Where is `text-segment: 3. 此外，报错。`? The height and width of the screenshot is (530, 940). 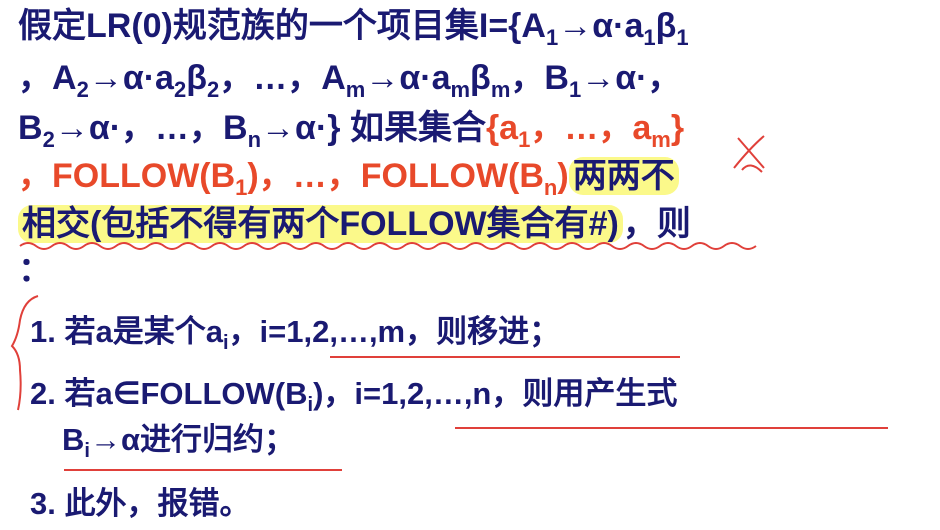
text-segment: 3. 此外，报错。 is located at coordinates (140, 503).